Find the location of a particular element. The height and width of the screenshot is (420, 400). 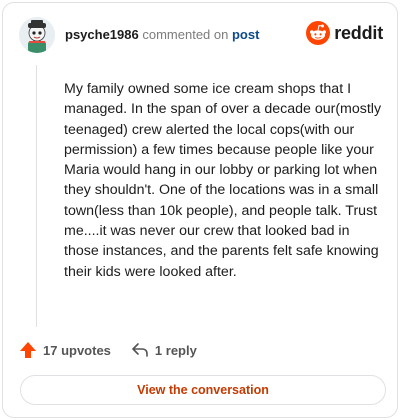

brand-logo: reddit is located at coordinates (344, 33).